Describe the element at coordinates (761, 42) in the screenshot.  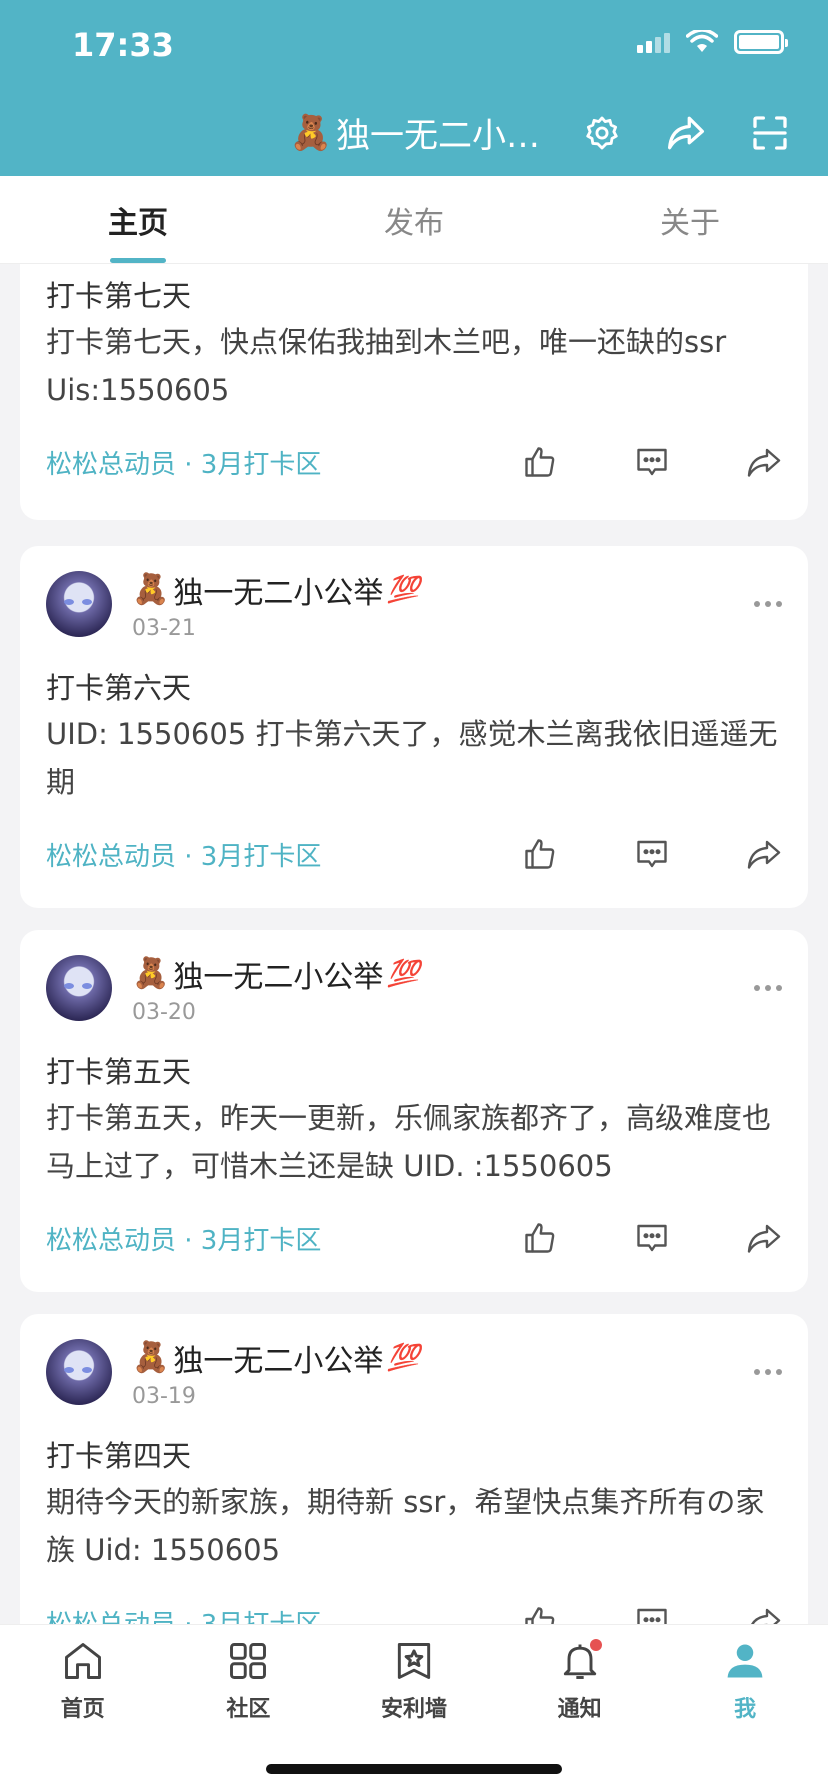
I see `battery-icon` at that location.